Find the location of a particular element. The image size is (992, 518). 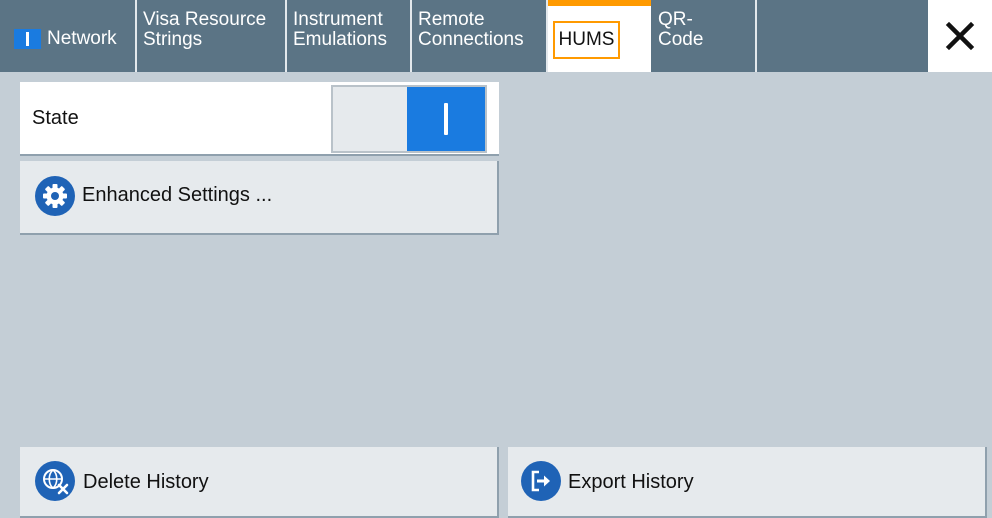

export-history-label: Export History is located at coordinates (631, 482).